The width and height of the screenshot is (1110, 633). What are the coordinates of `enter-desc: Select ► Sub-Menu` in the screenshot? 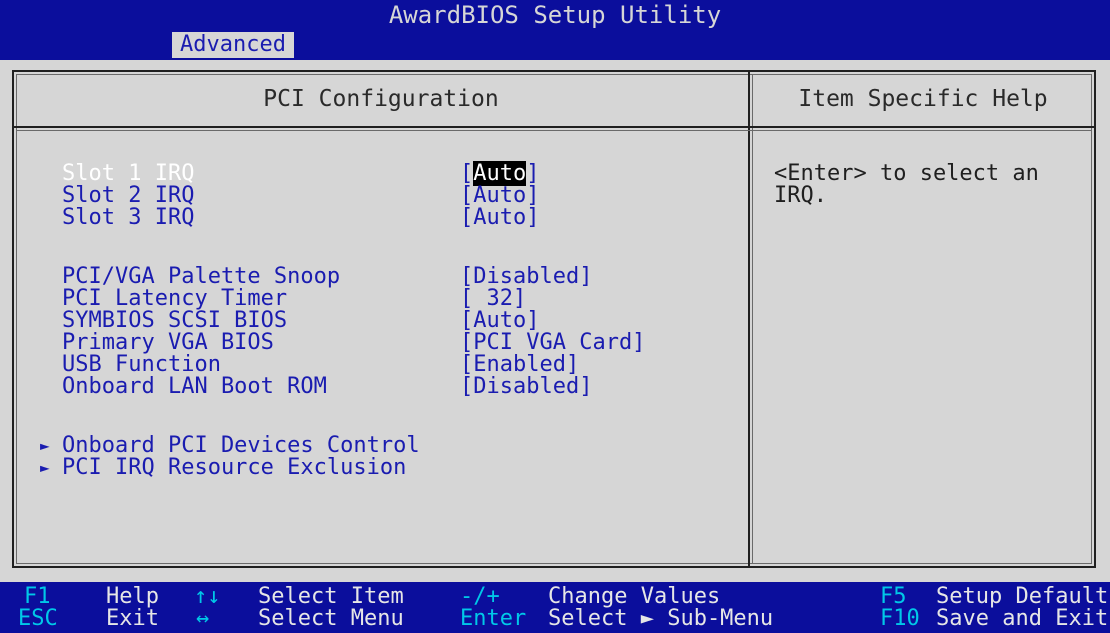 It's located at (661, 618).